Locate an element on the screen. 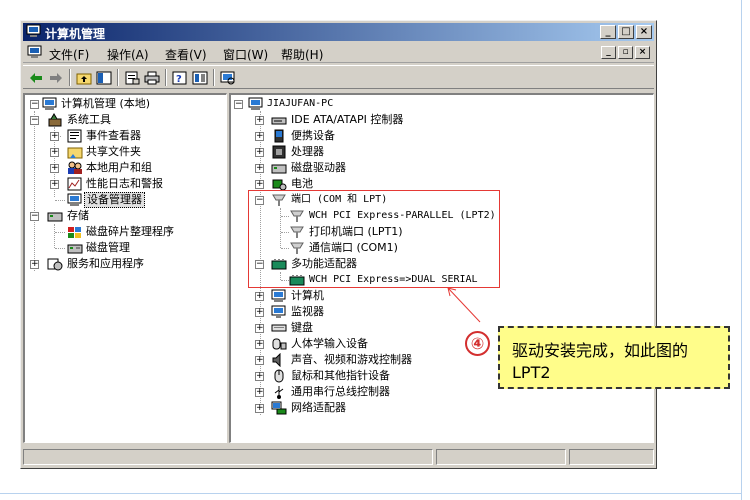 The height and width of the screenshot is (500, 750). device-root-label: JIAJUFAN-PC is located at coordinates (300, 103).